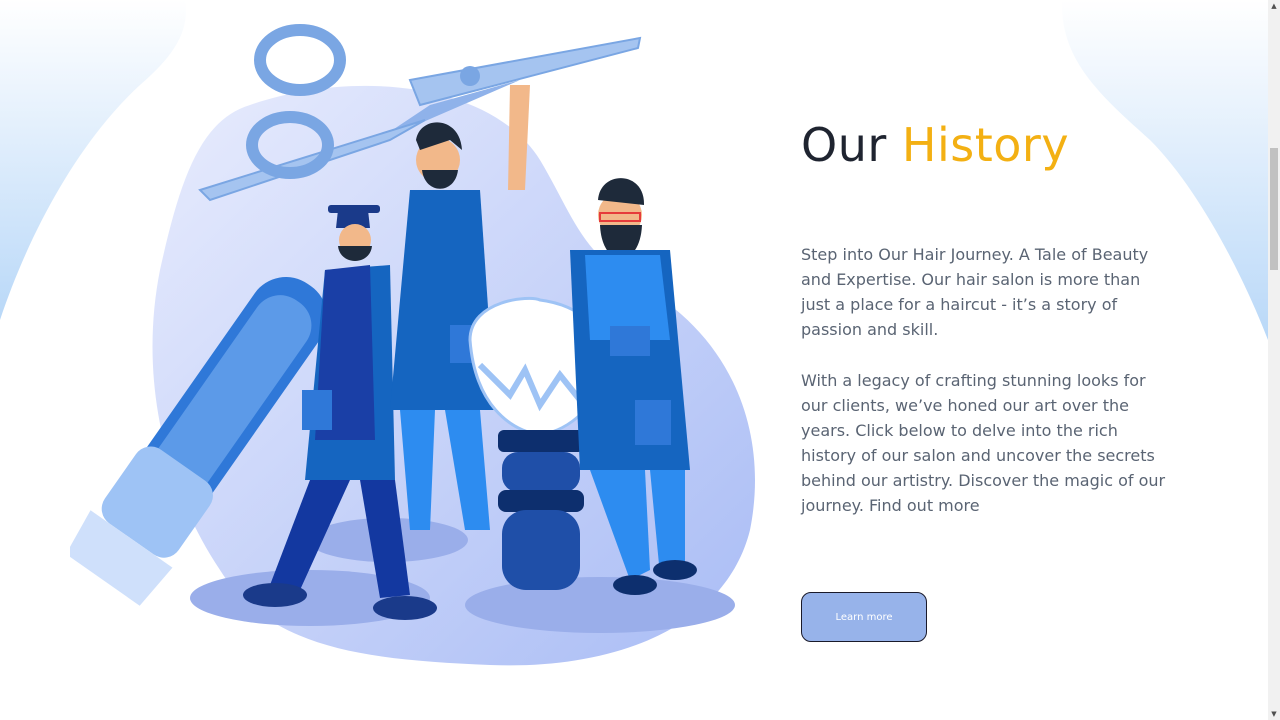 The image size is (1280, 720). Describe the element at coordinates (1274, 209) in the screenshot. I see `scrollbar-thumb` at that location.